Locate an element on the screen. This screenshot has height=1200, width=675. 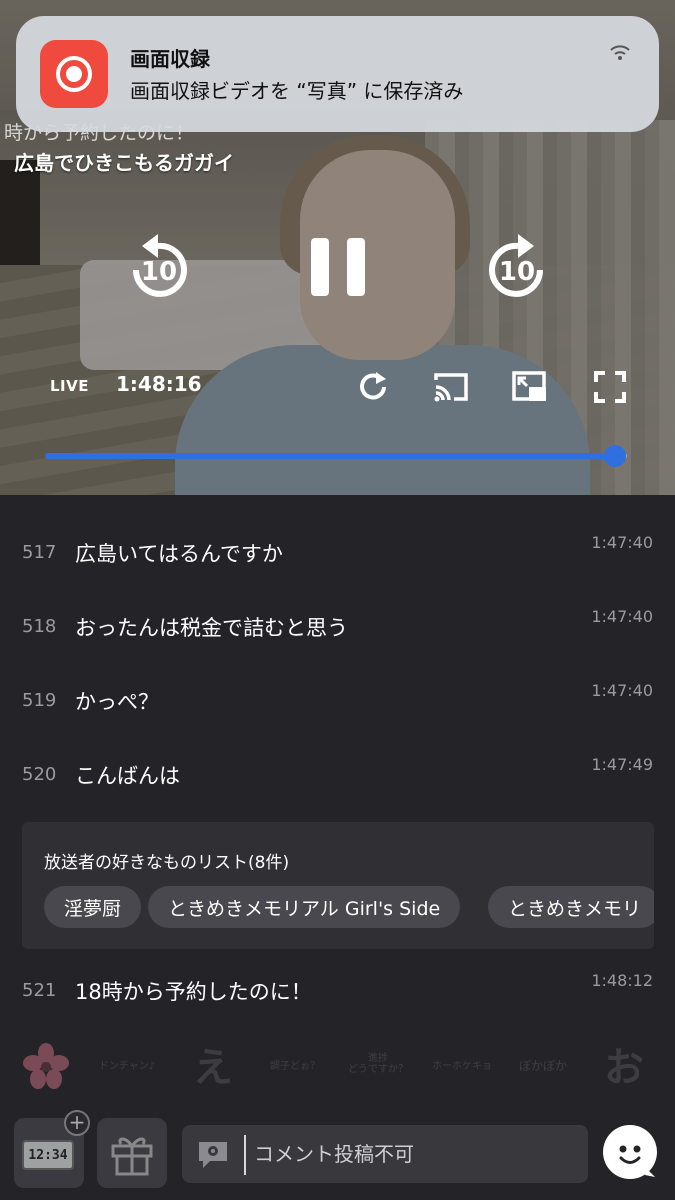
add-timer-icon: + is located at coordinates (77, 1123).